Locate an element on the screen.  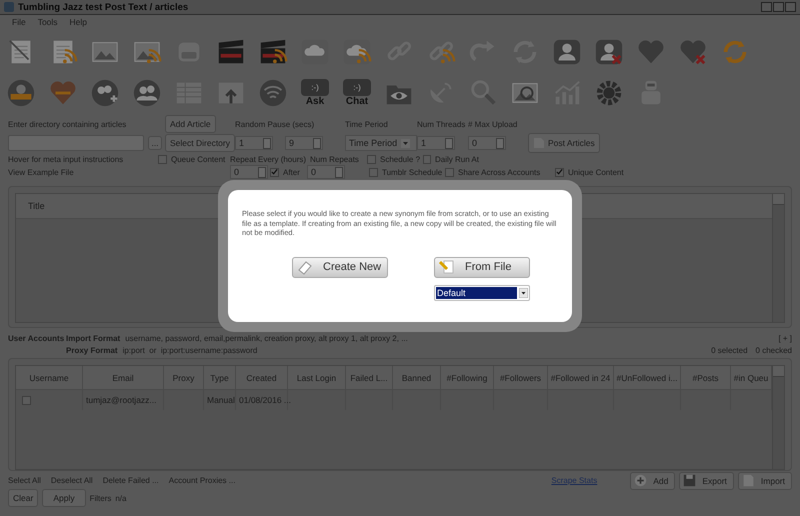
filter-value: n/a is located at coordinates (120, 498).